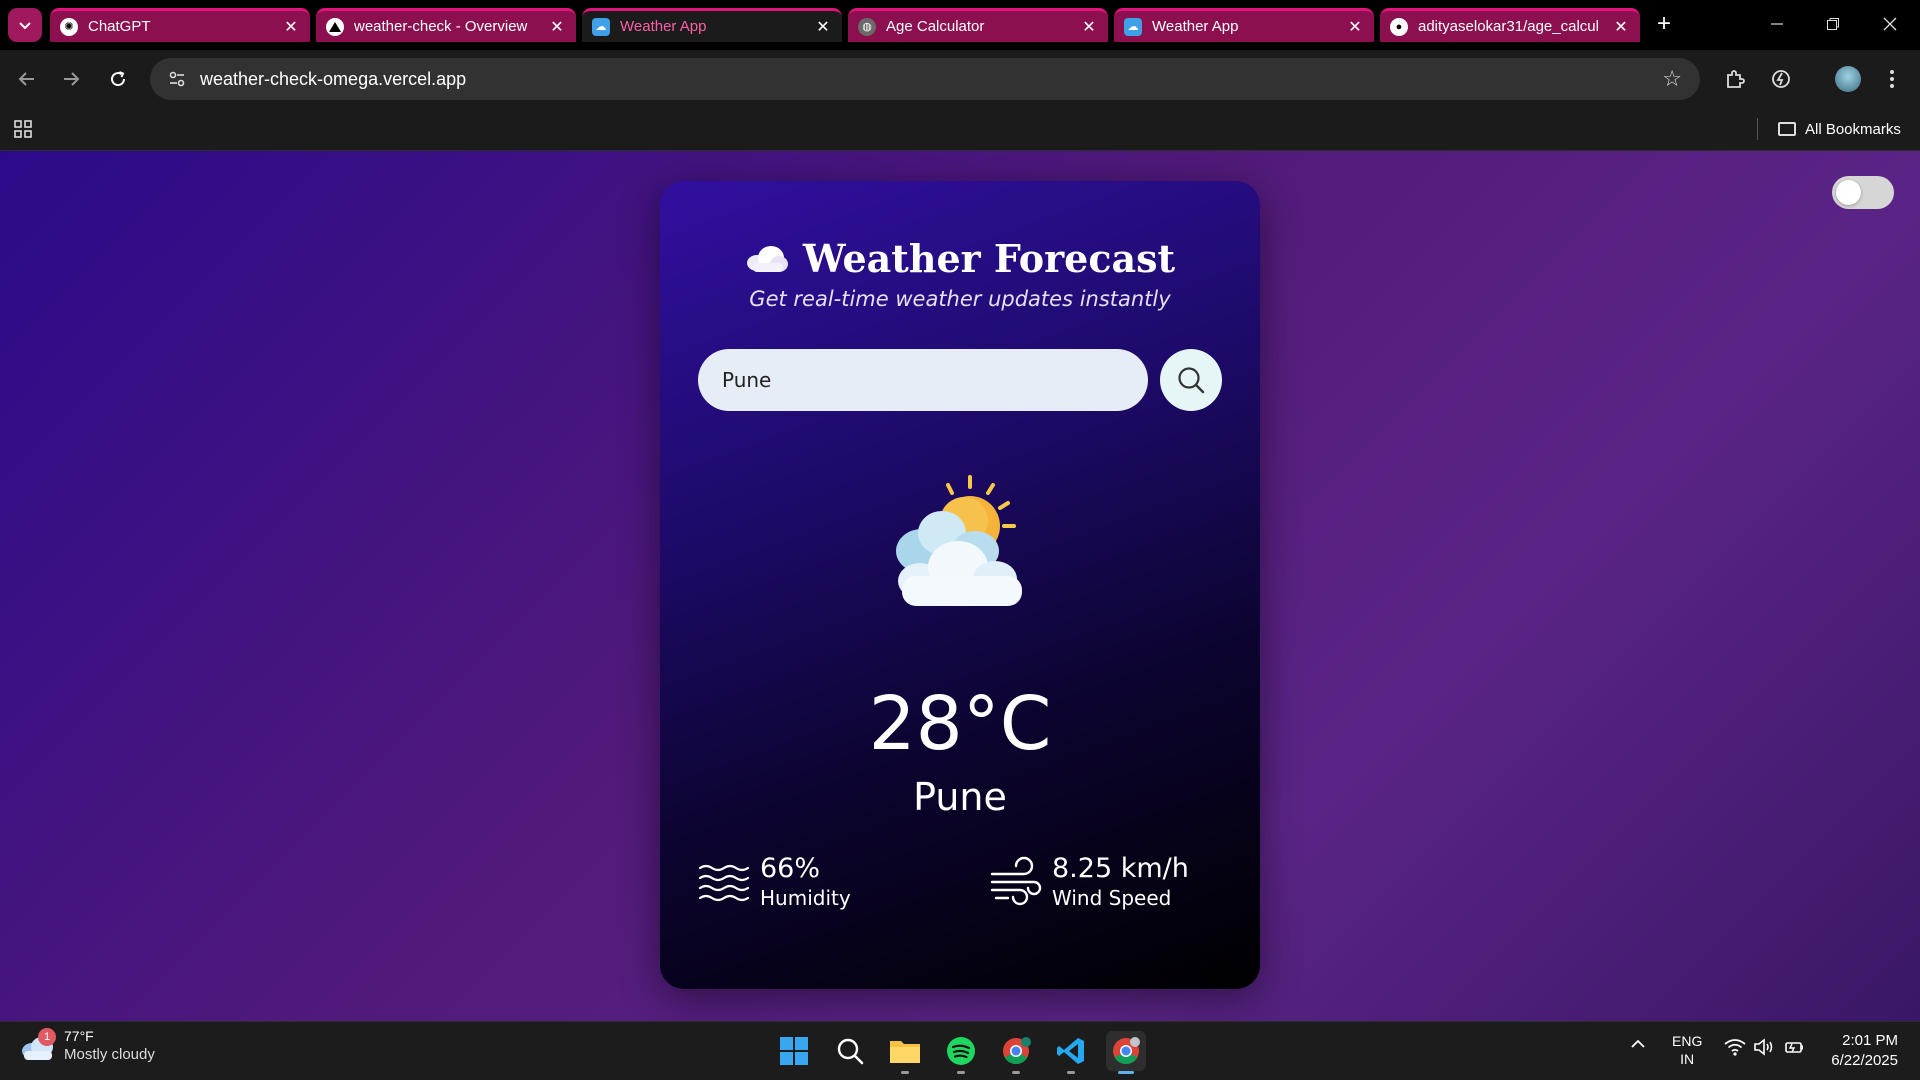 The image size is (1920, 1080). I want to click on network-button, so click(1735, 1049).